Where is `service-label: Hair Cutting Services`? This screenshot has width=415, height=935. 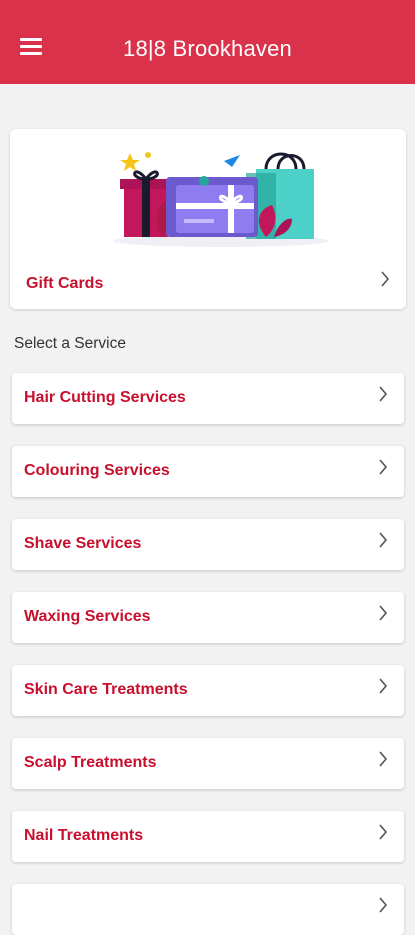 service-label: Hair Cutting Services is located at coordinates (105, 397).